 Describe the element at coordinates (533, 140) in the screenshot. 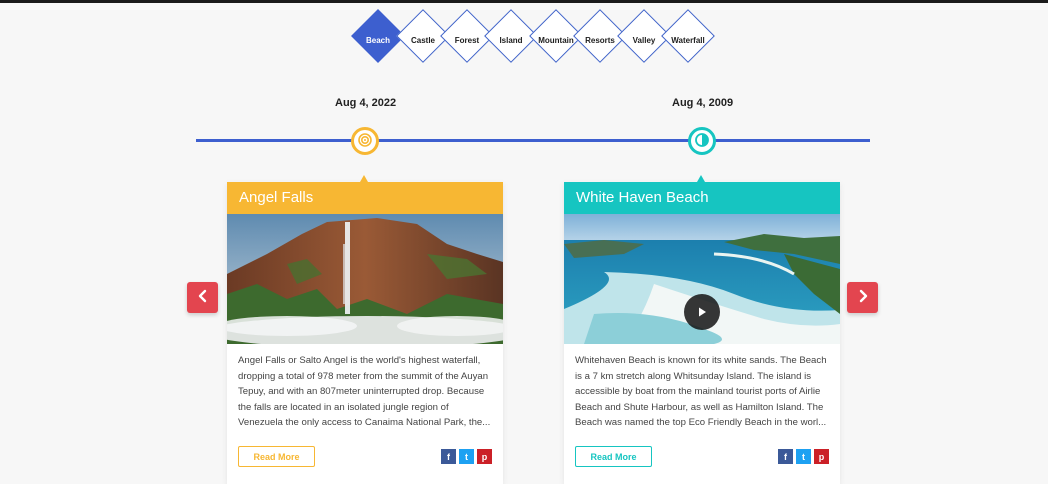

I see `timeline-line` at that location.